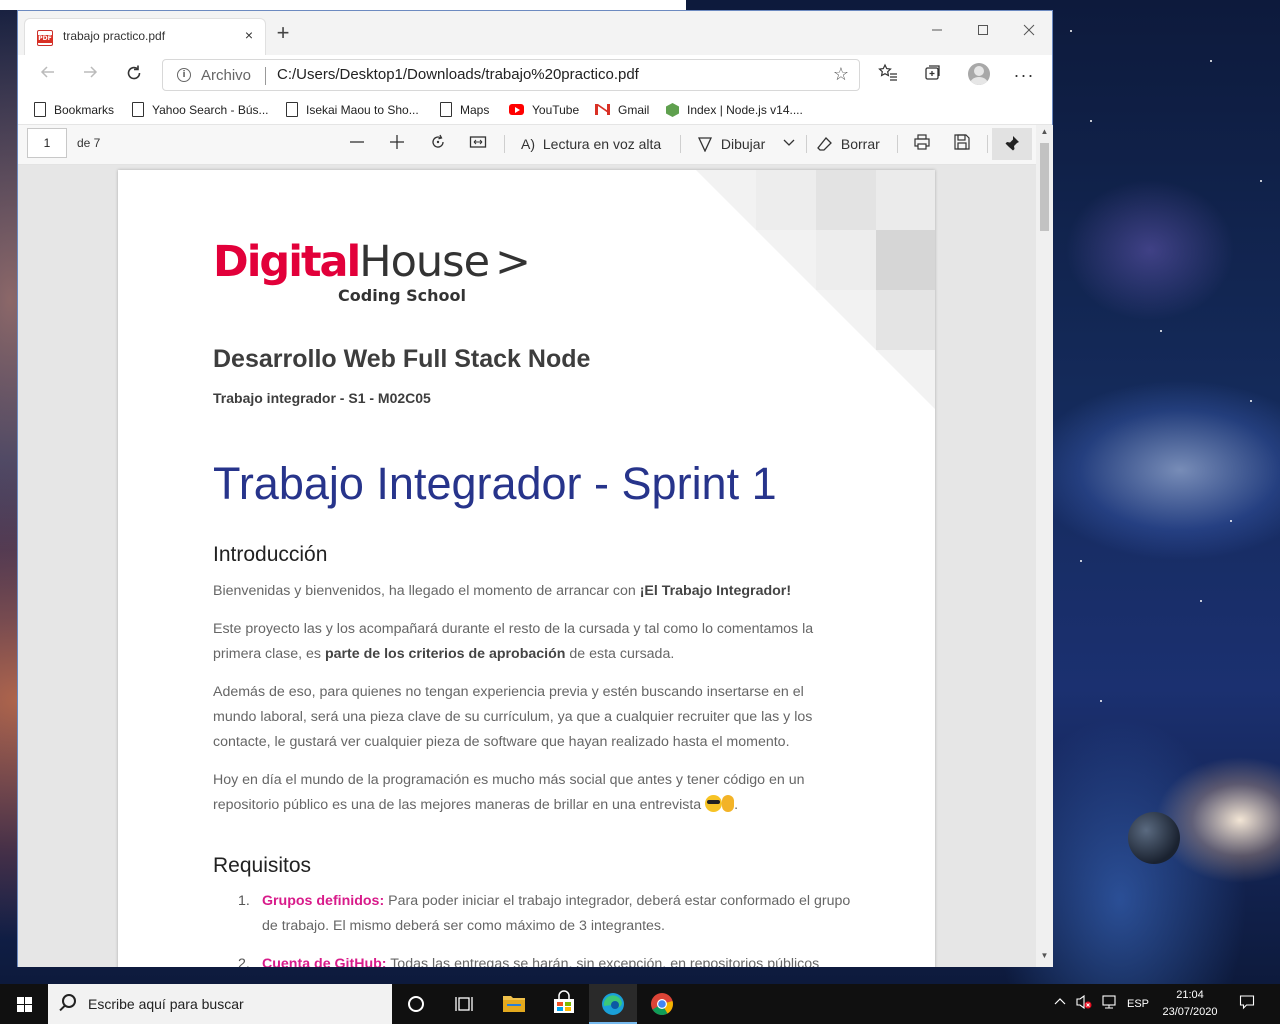 The height and width of the screenshot is (1024, 1280). Describe the element at coordinates (528, 144) in the screenshot. I see `read-aloud-icon: A)` at that location.